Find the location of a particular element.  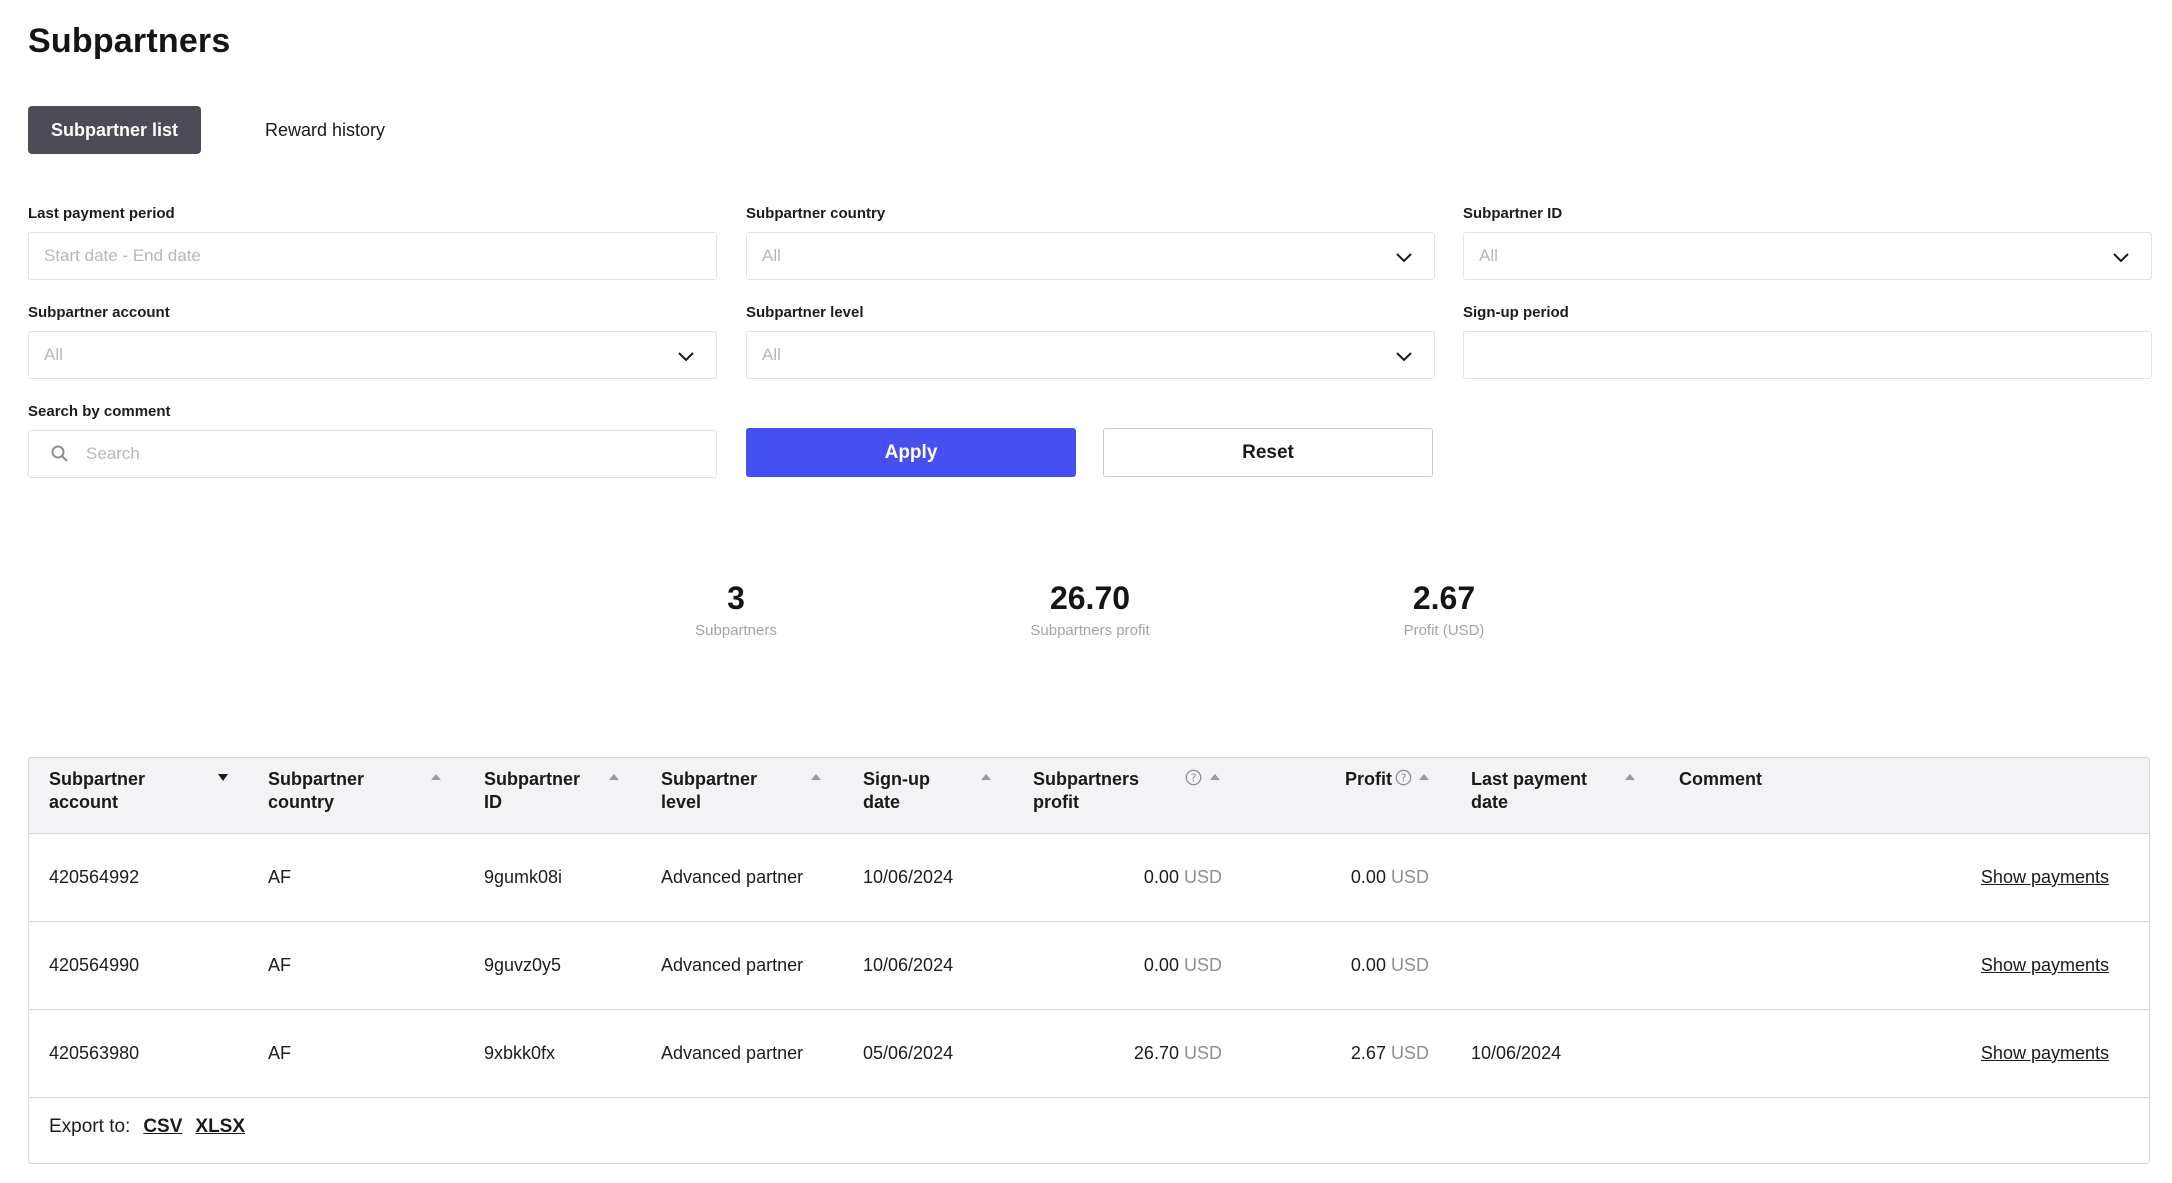

column-header-comment: Comment is located at coordinates (1721, 779).